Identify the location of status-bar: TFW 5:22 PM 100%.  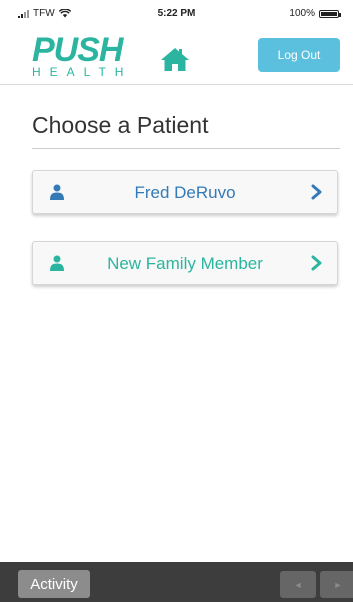
(176, 14).